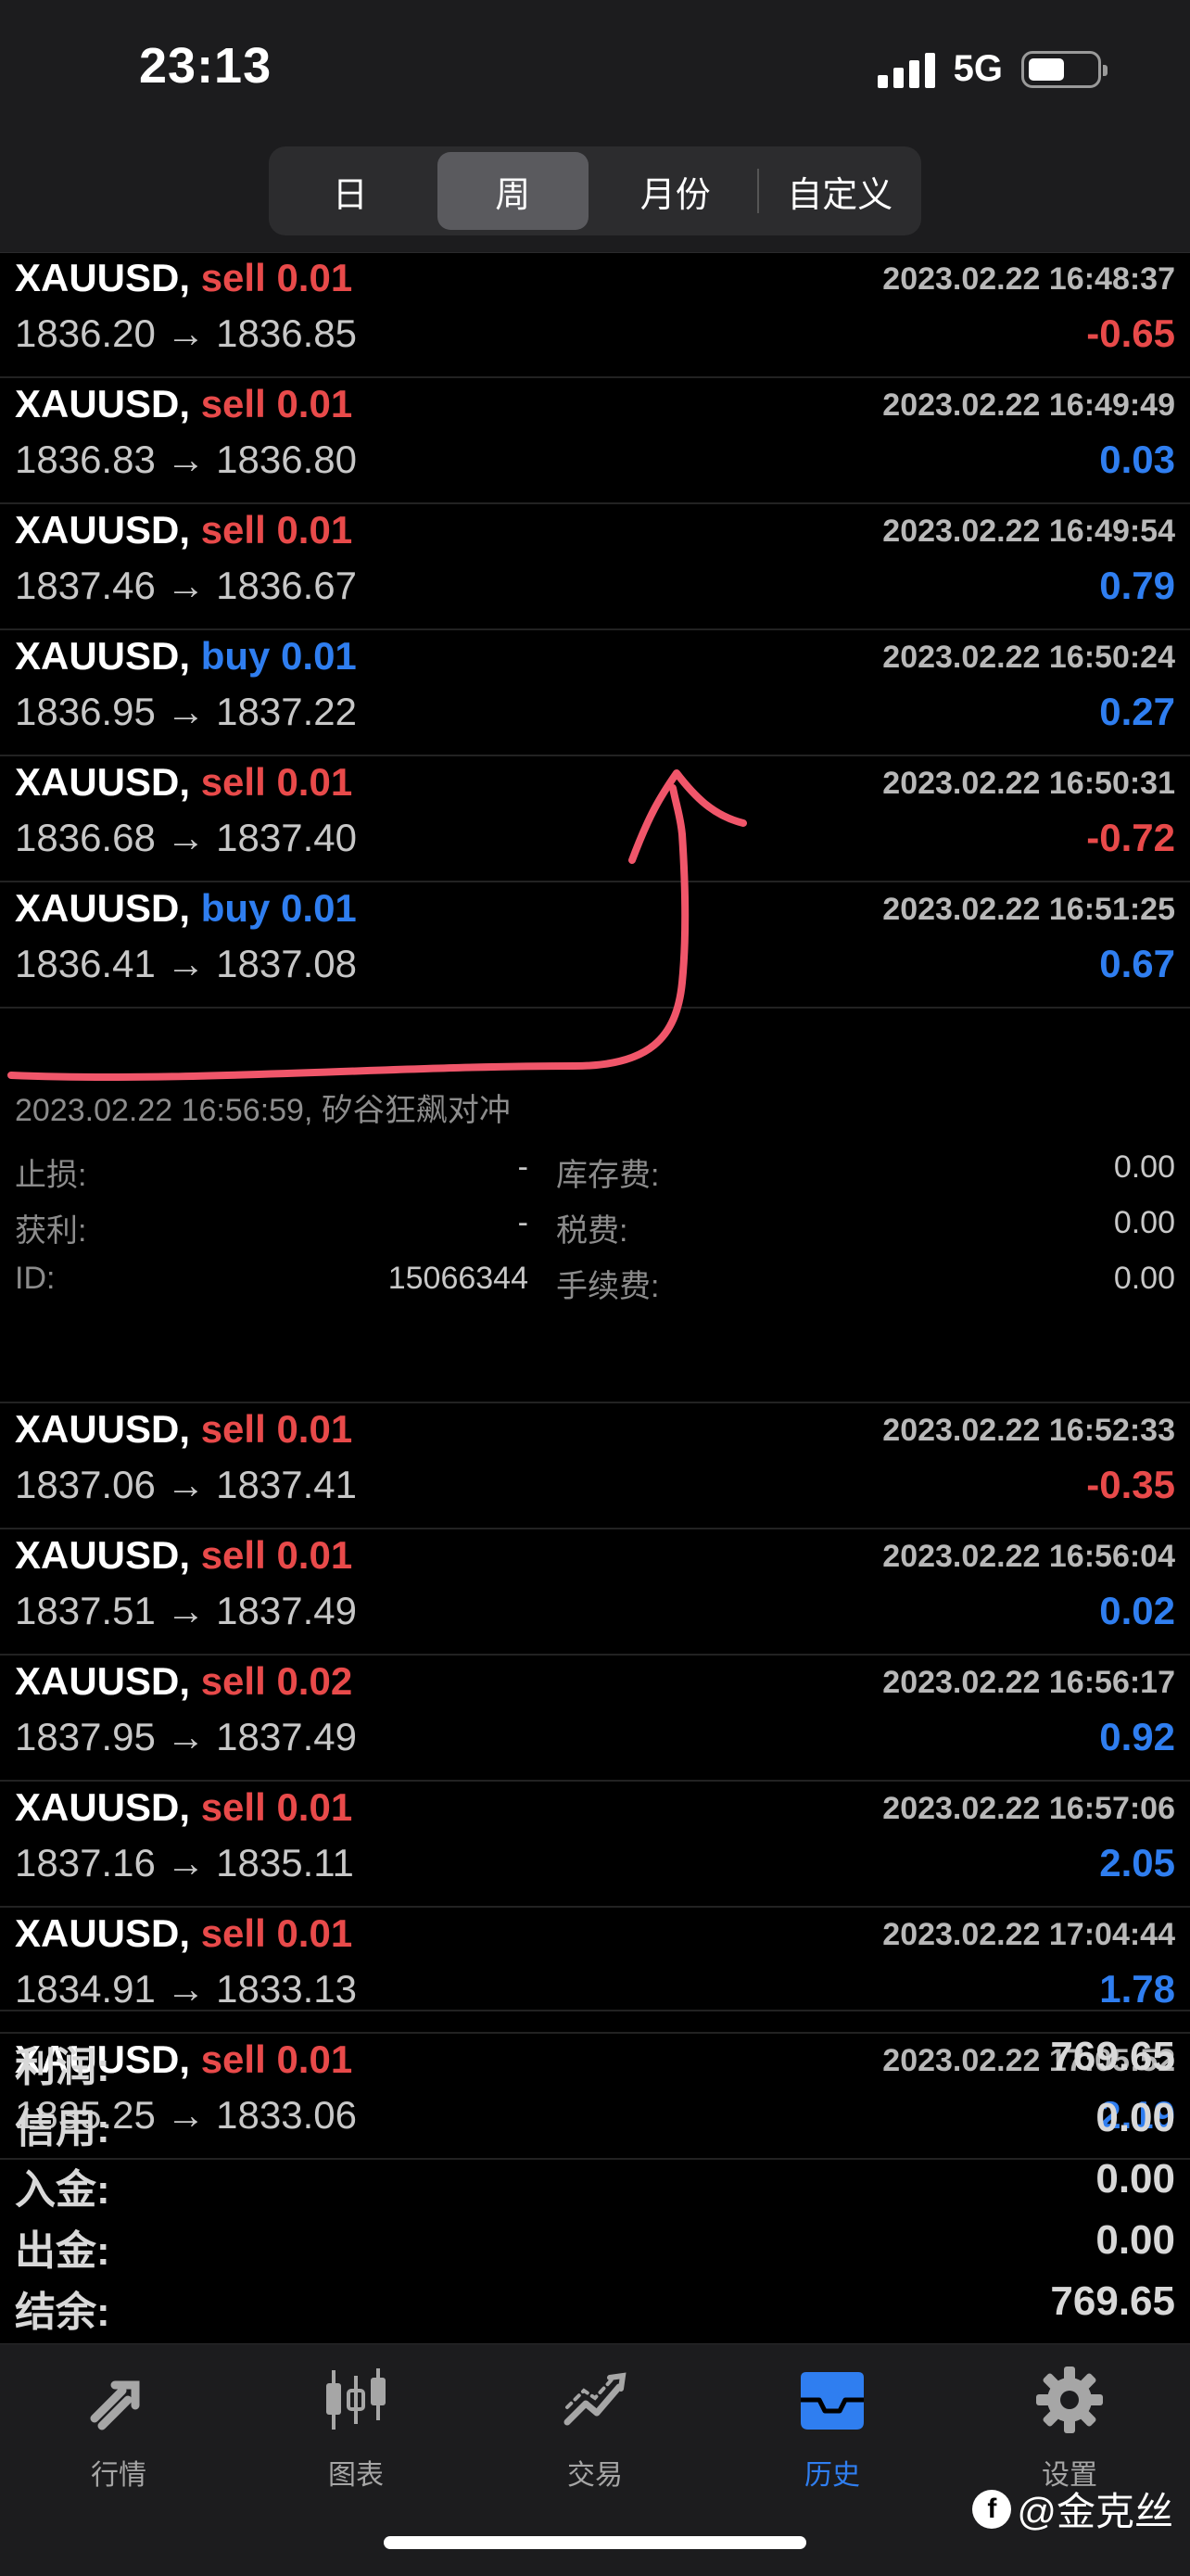 The height and width of the screenshot is (2576, 1190). I want to click on tab-day: 日, so click(350, 191).